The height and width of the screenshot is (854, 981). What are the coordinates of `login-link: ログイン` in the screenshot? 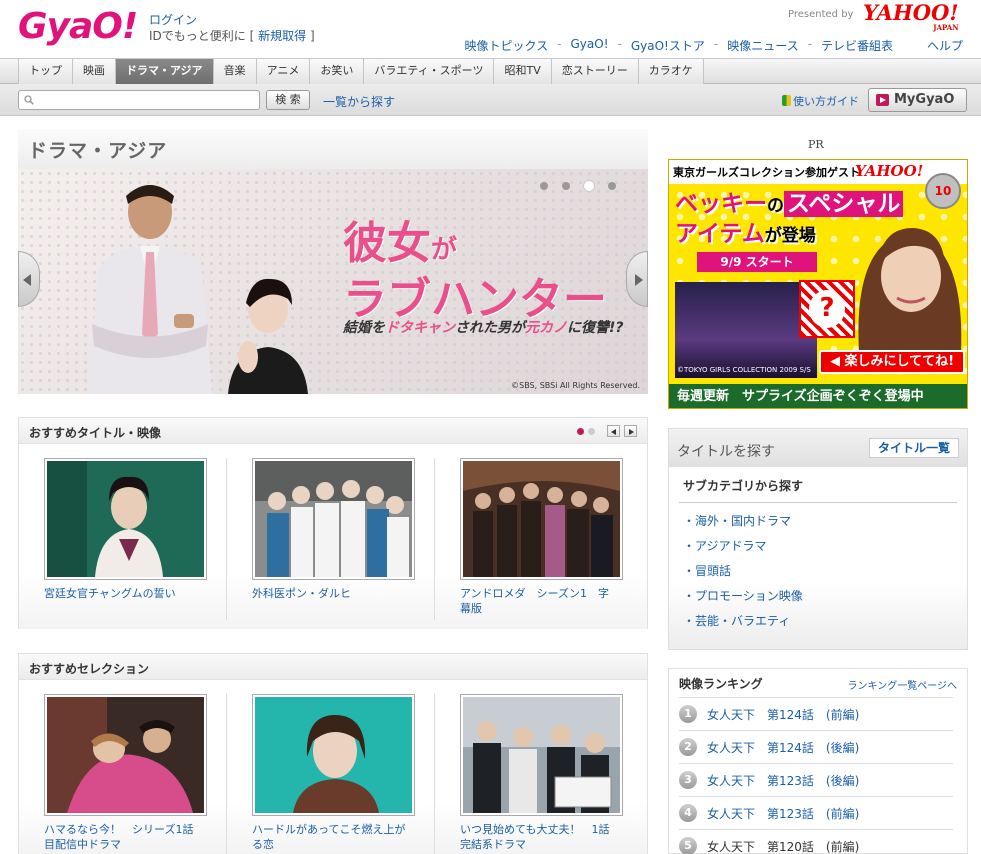 It's located at (232, 20).